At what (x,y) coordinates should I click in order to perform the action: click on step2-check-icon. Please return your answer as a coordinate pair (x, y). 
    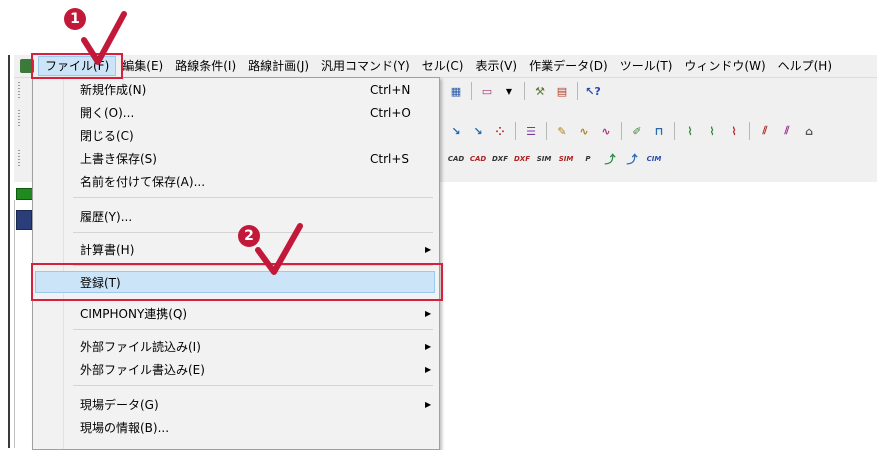
    Looking at the image, I should click on (279, 249).